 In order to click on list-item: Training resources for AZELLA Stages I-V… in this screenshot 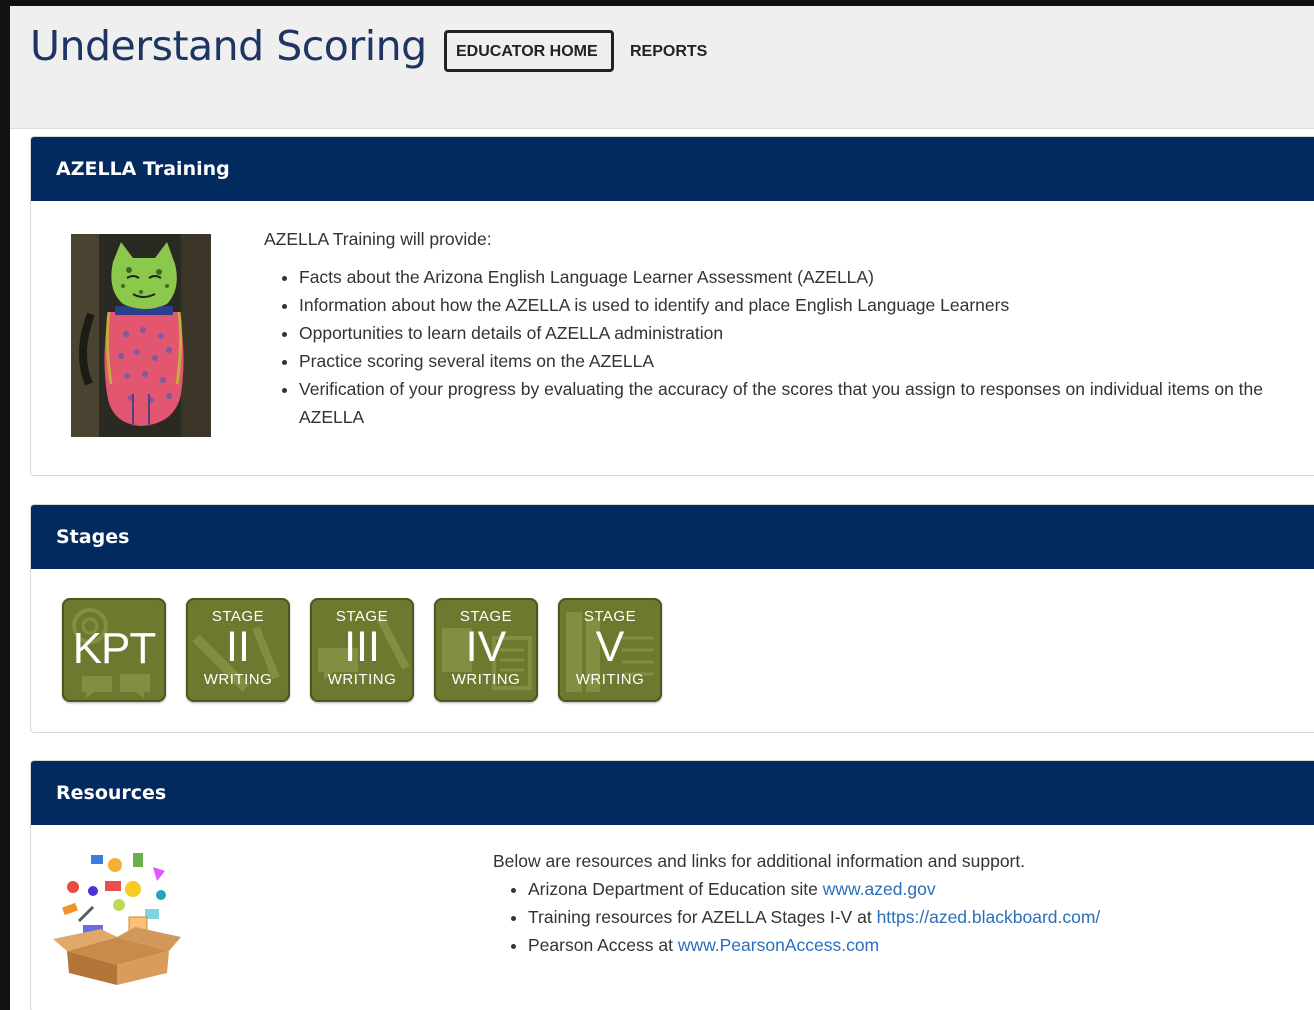, I will do `click(910, 917)`.